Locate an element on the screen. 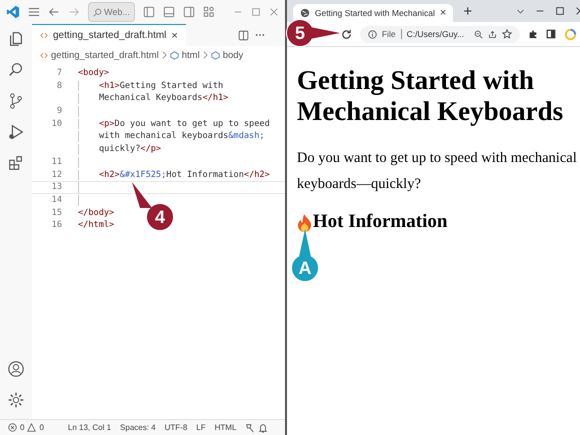 The image size is (580, 435). code-line: with mechanical keyboards&mdash; is located at coordinates (182, 137).